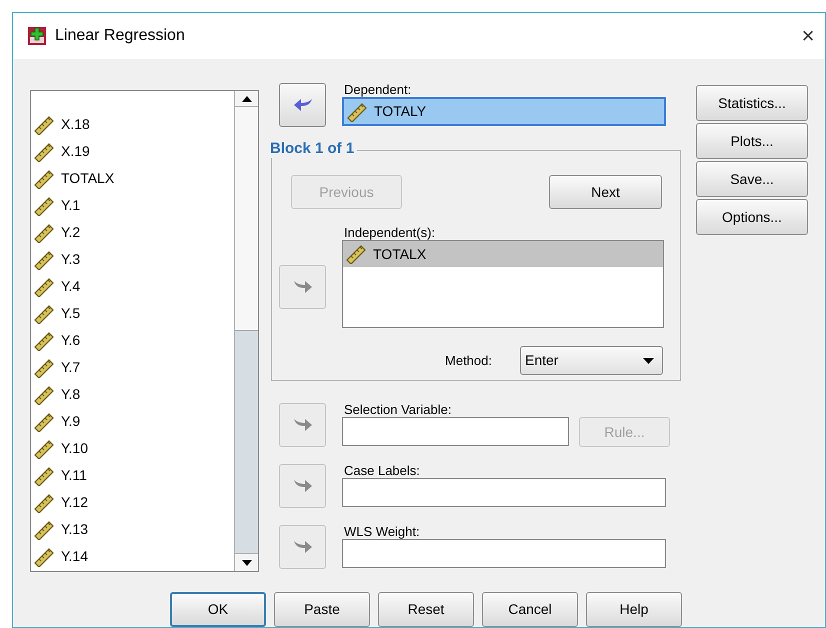  I want to click on variable-item: Y.2, so click(132, 232).